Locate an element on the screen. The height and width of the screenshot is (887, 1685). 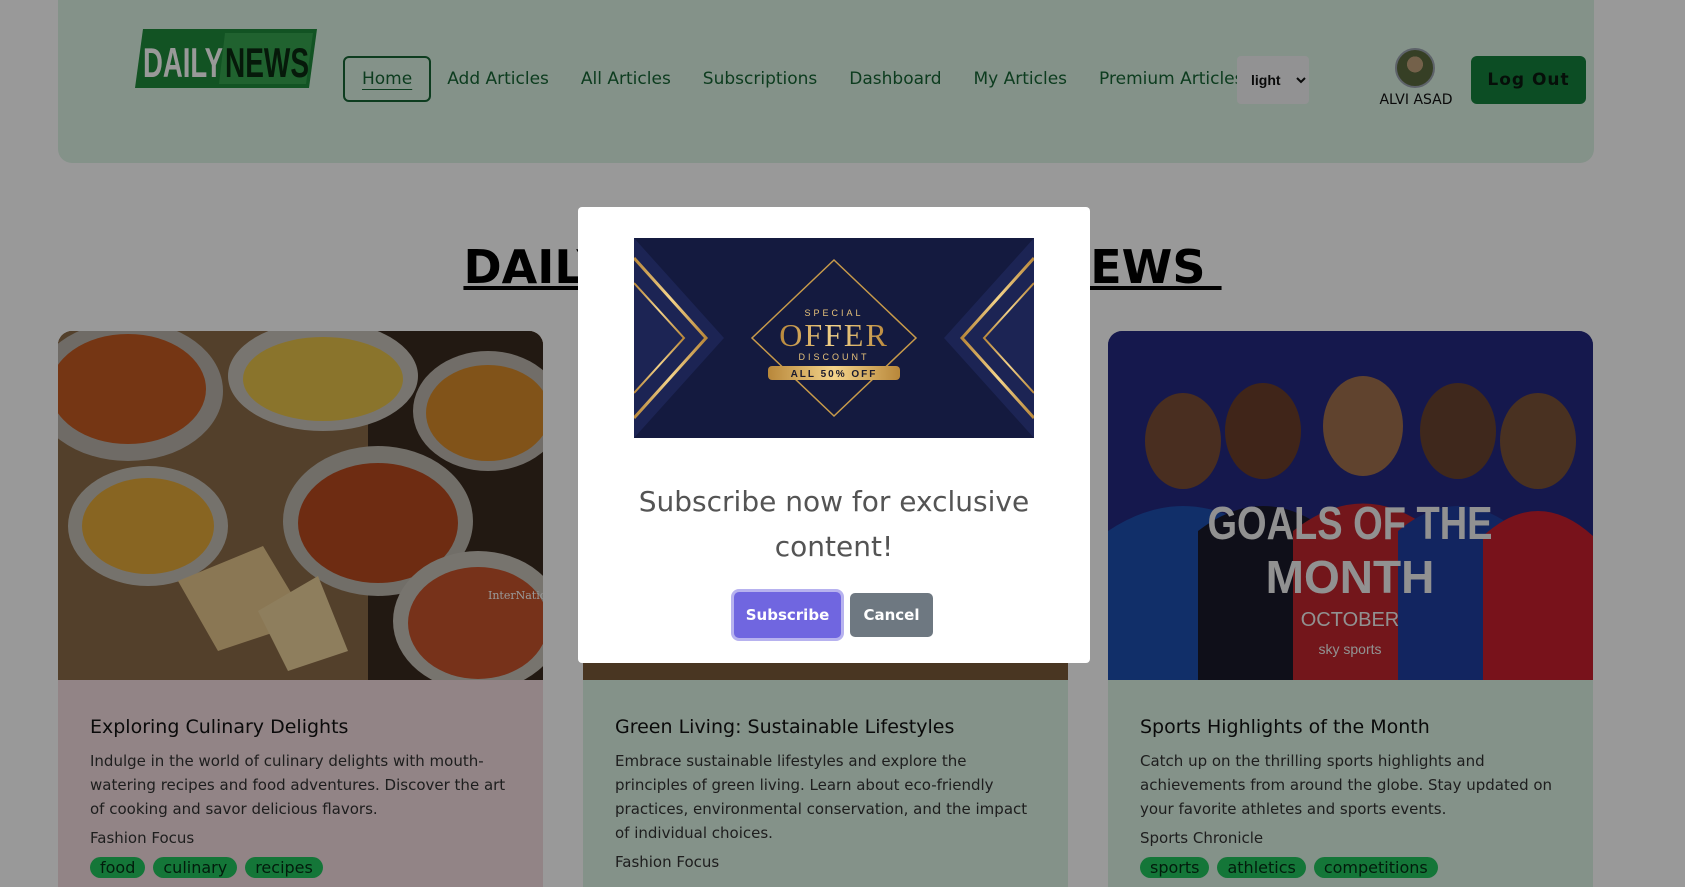
banner-discount-text: DISCOUNT is located at coordinates (834, 357).